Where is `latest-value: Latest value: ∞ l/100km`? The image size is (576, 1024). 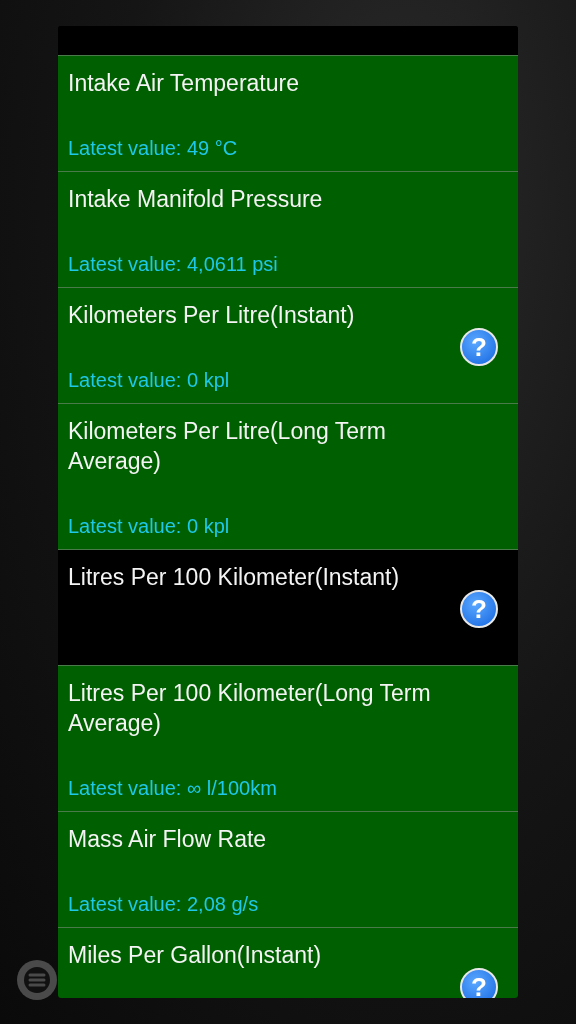 latest-value: Latest value: ∞ l/100km is located at coordinates (173, 788).